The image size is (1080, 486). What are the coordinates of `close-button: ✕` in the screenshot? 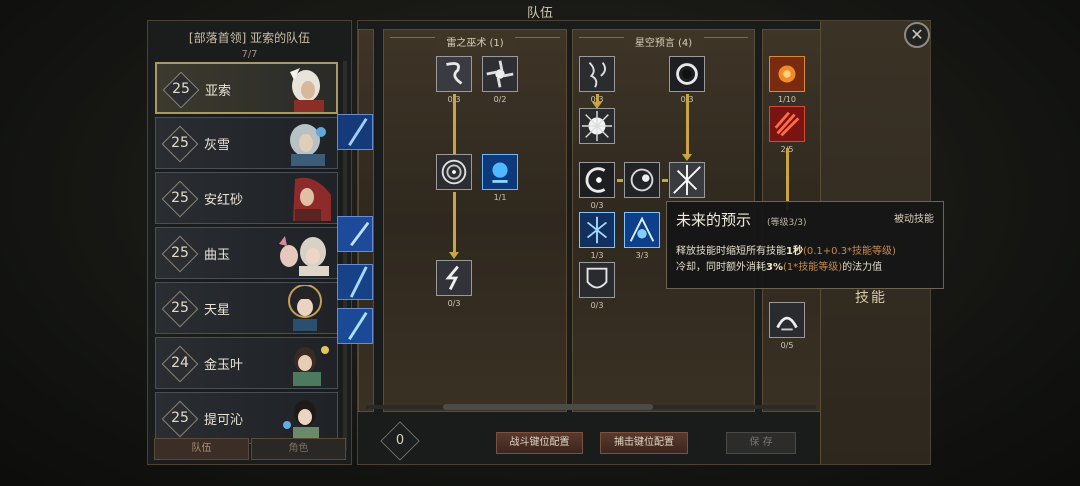 It's located at (917, 35).